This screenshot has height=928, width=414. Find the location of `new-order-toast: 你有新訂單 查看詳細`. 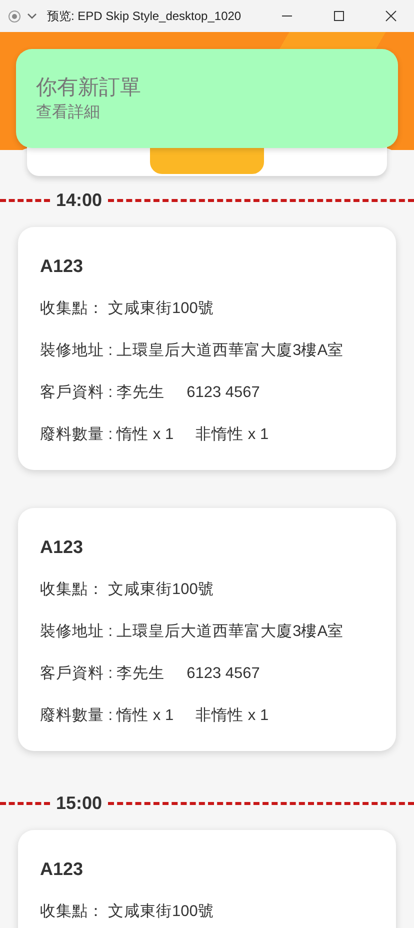

new-order-toast: 你有新訂單 查看詳細 is located at coordinates (207, 98).